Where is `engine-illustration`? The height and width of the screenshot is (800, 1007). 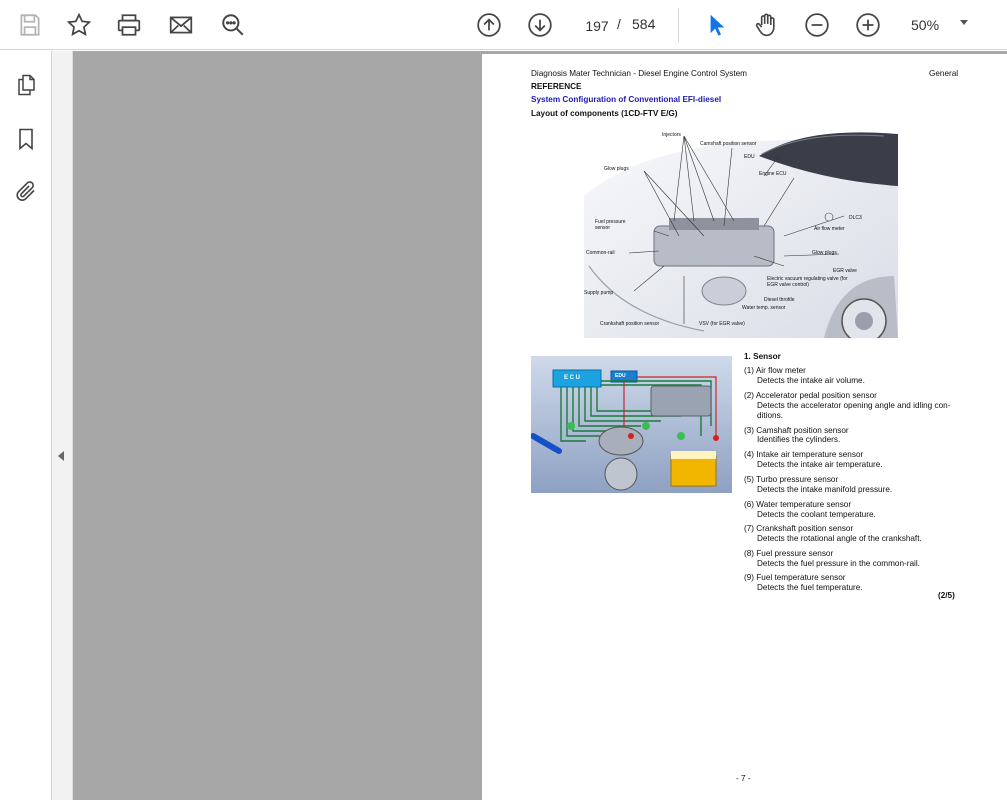
engine-illustration is located at coordinates (741, 235).